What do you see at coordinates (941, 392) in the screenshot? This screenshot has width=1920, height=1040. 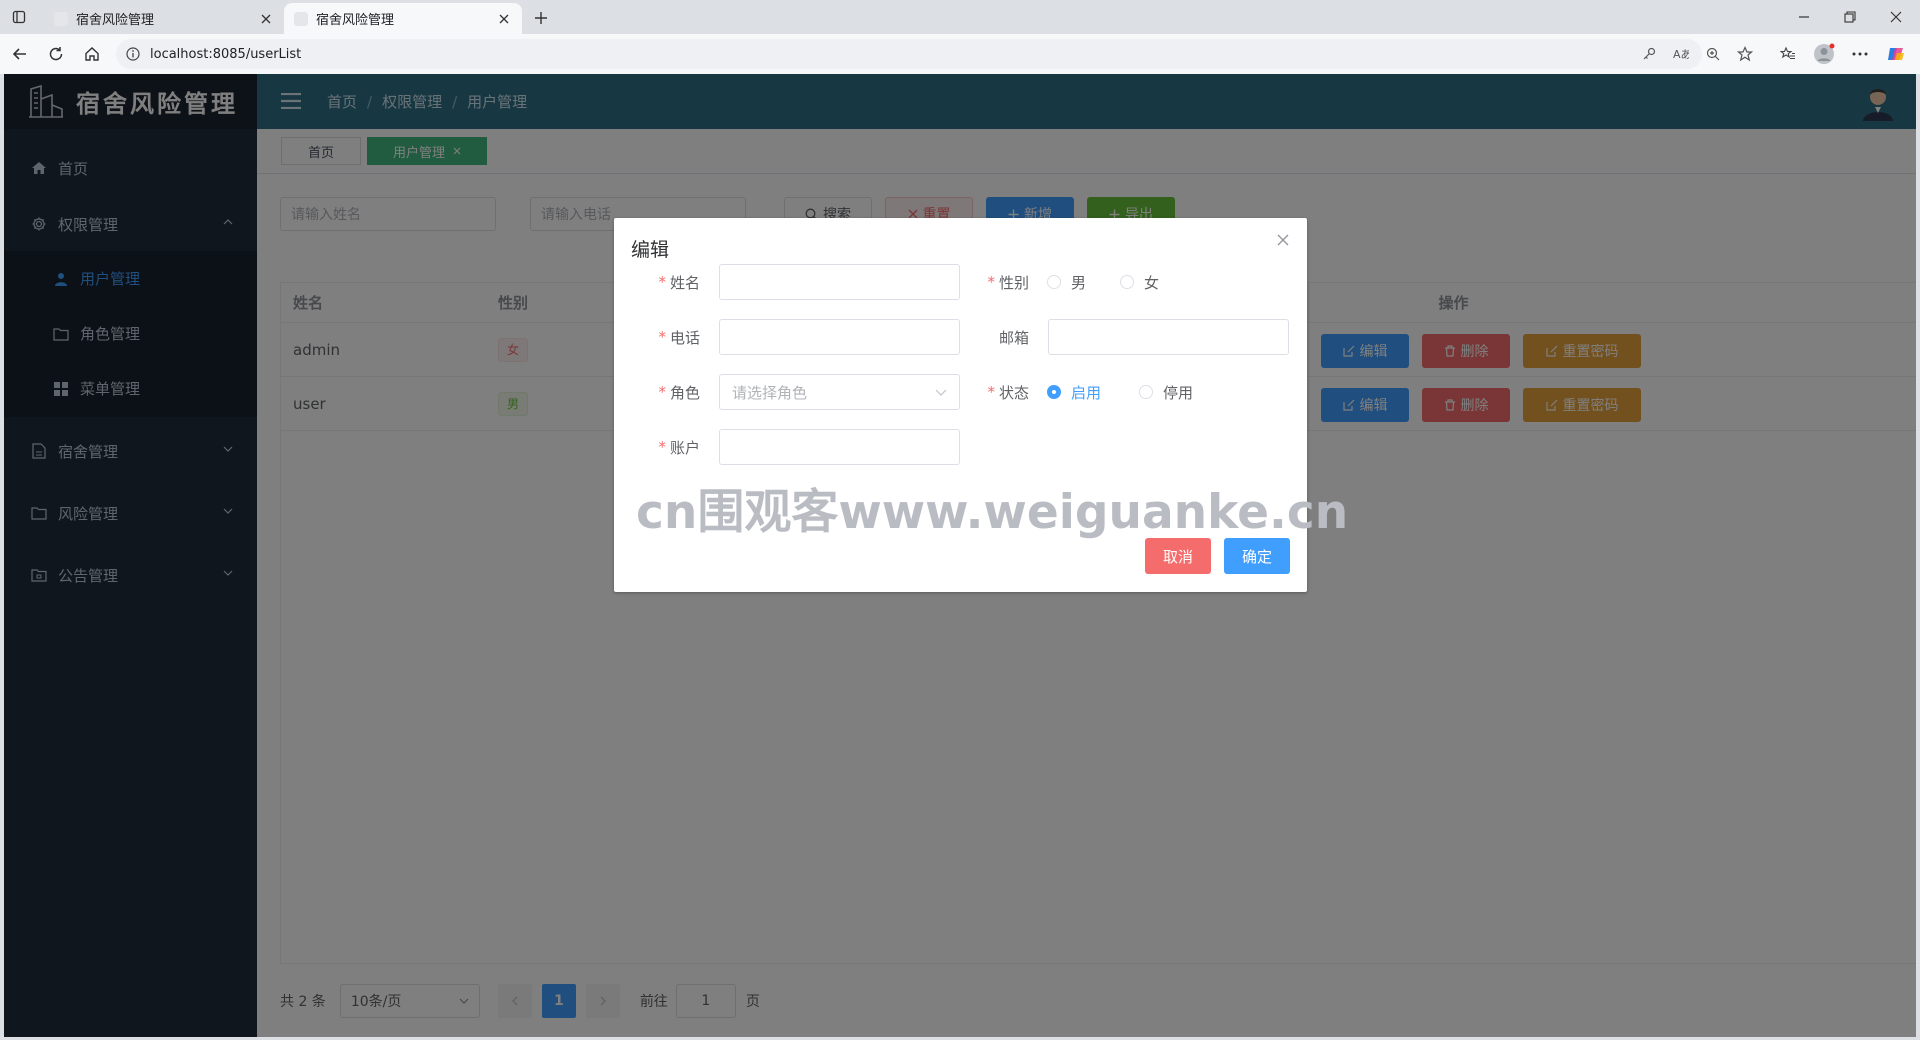 I see `chevron-down-icon` at bounding box center [941, 392].